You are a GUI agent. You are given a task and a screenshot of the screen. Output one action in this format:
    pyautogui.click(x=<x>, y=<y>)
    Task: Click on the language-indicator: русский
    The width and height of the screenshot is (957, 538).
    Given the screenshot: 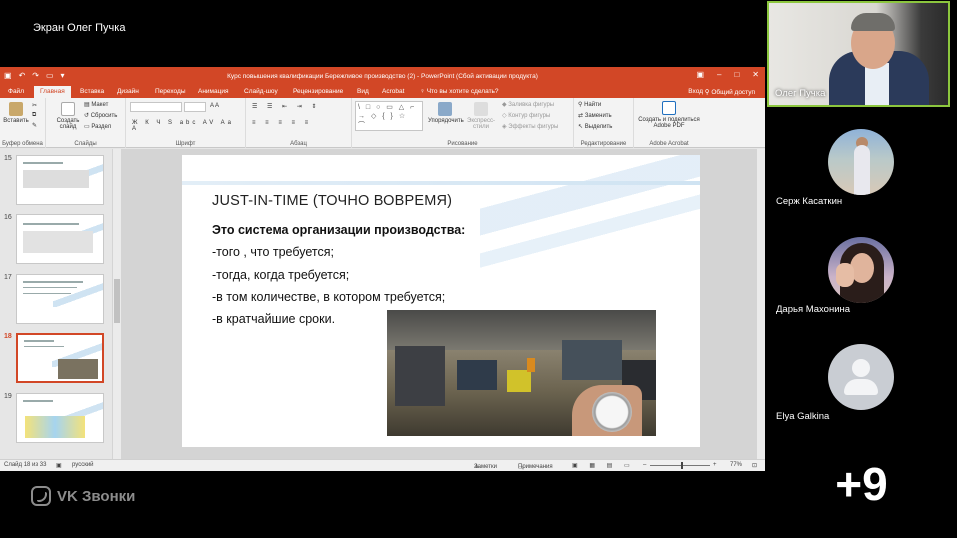 What is the action you would take?
    pyautogui.click(x=83, y=465)
    